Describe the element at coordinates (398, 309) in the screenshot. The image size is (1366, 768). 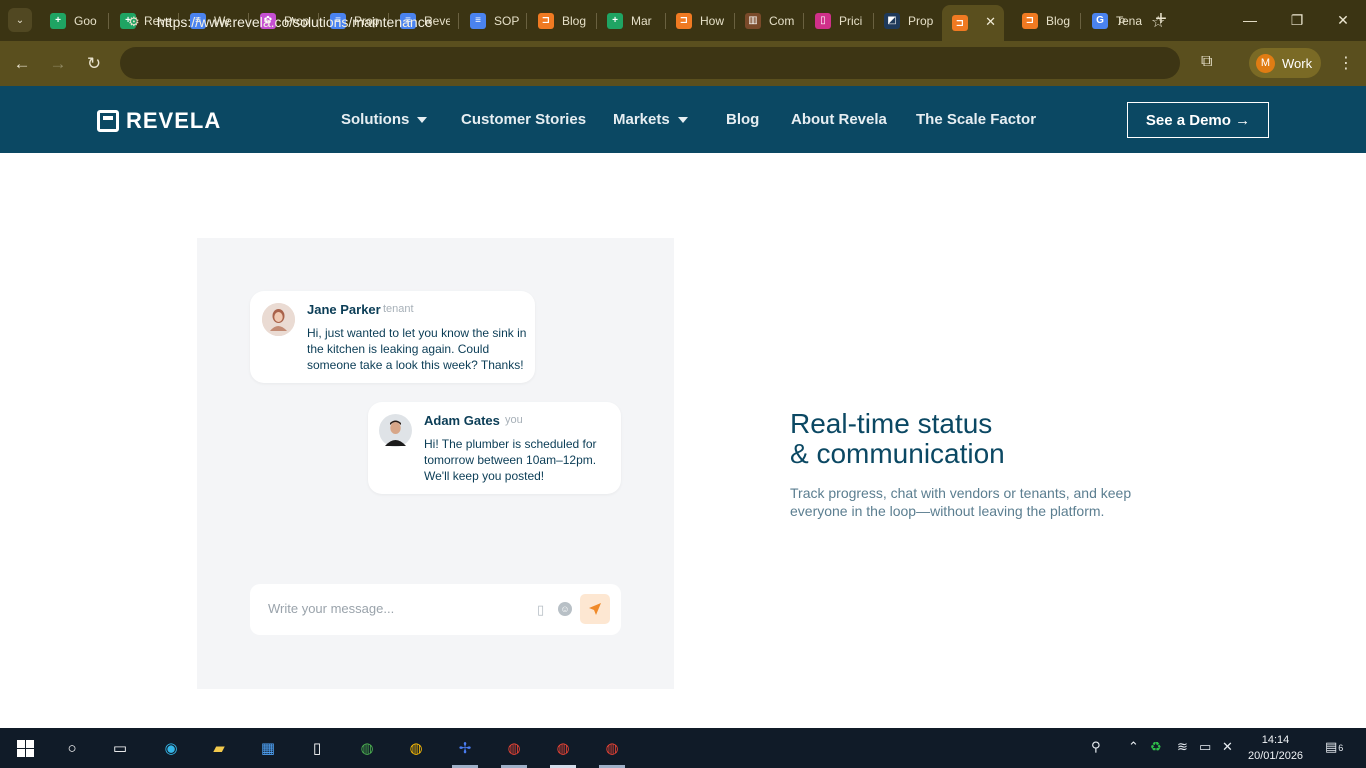
I see `message-role: tenant` at that location.